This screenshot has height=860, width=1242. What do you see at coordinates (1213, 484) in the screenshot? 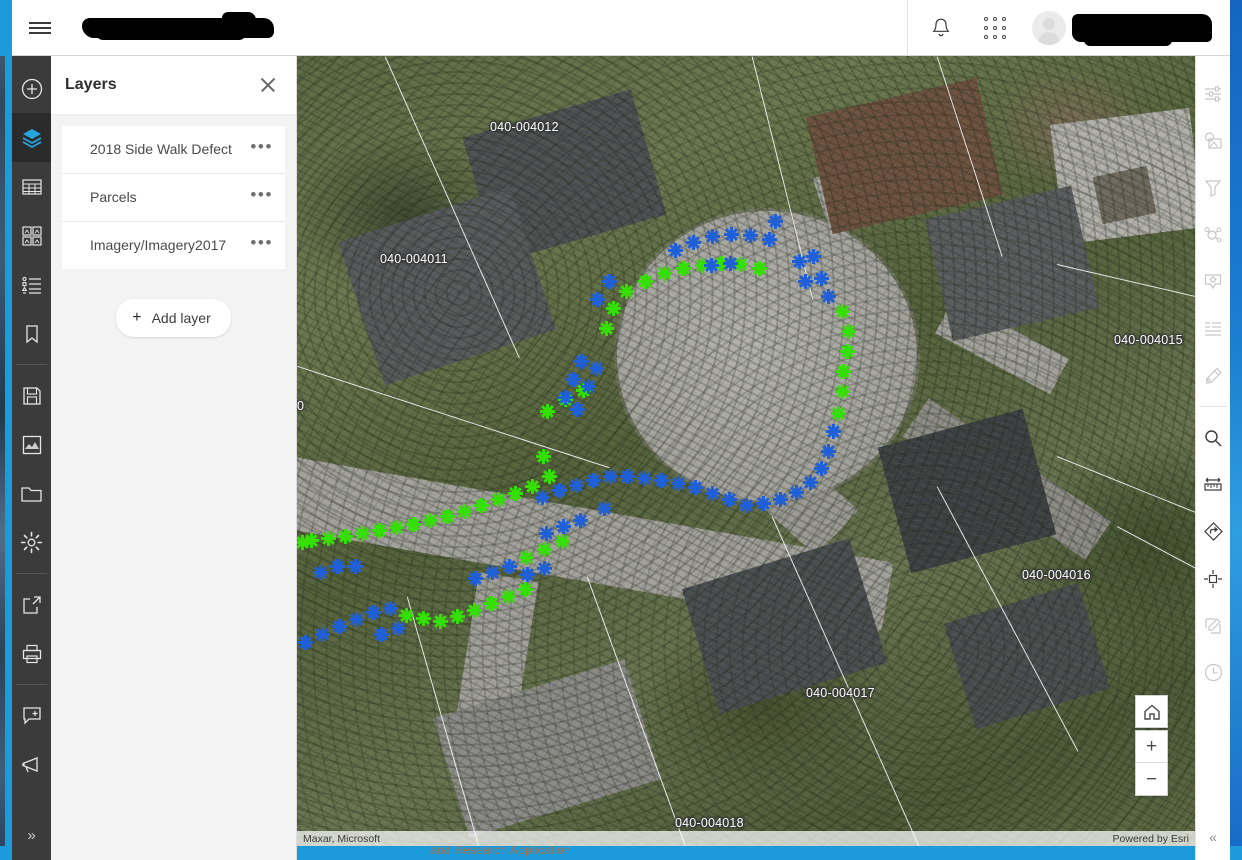
I see `ruler-measure-icon` at bounding box center [1213, 484].